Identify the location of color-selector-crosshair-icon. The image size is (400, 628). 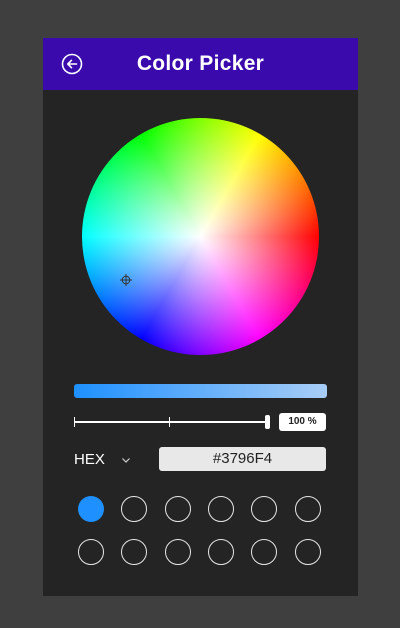
(126, 280).